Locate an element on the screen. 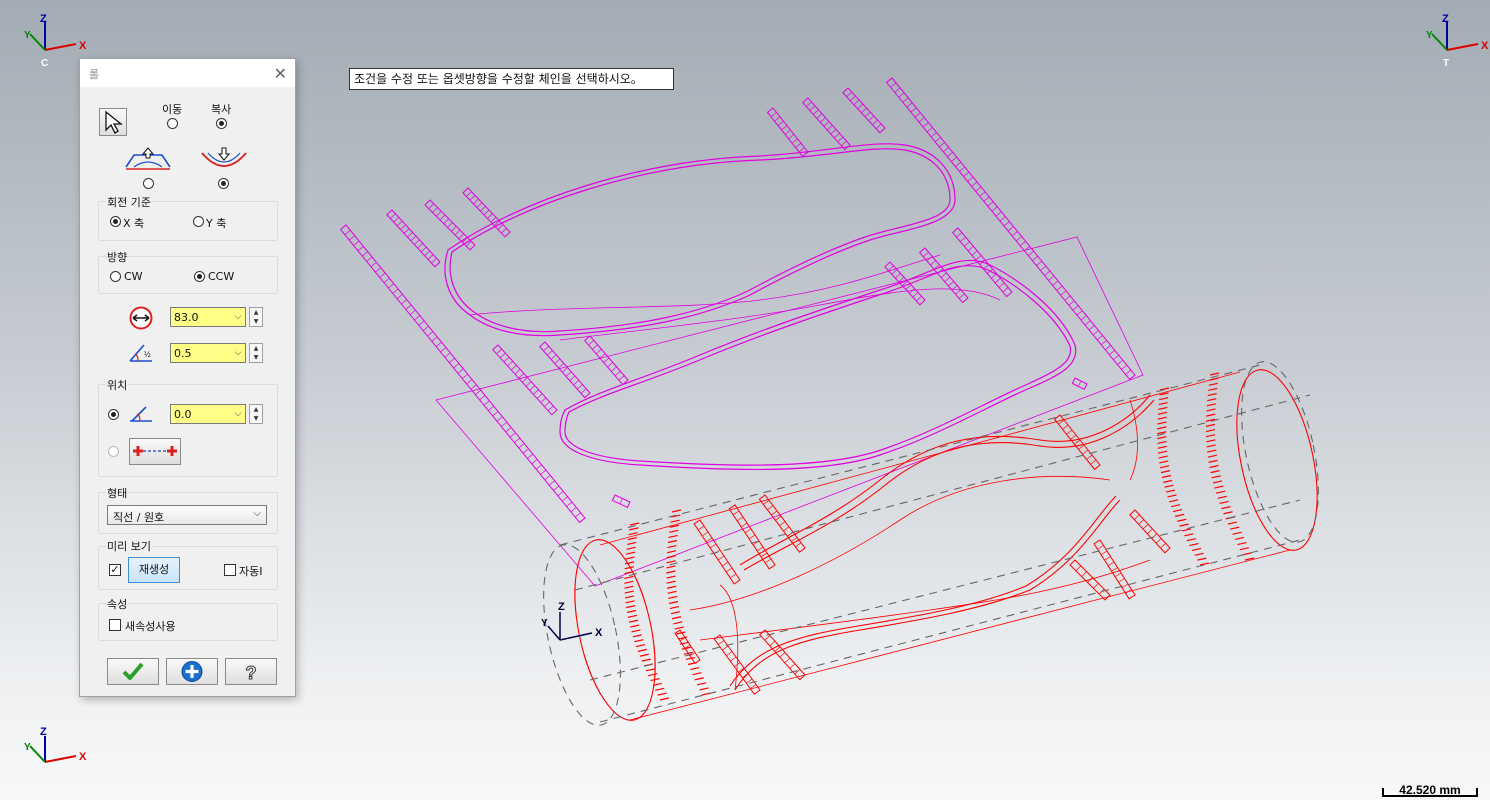 The width and height of the screenshot is (1490, 800). new-attributes-checkbox is located at coordinates (115, 625).